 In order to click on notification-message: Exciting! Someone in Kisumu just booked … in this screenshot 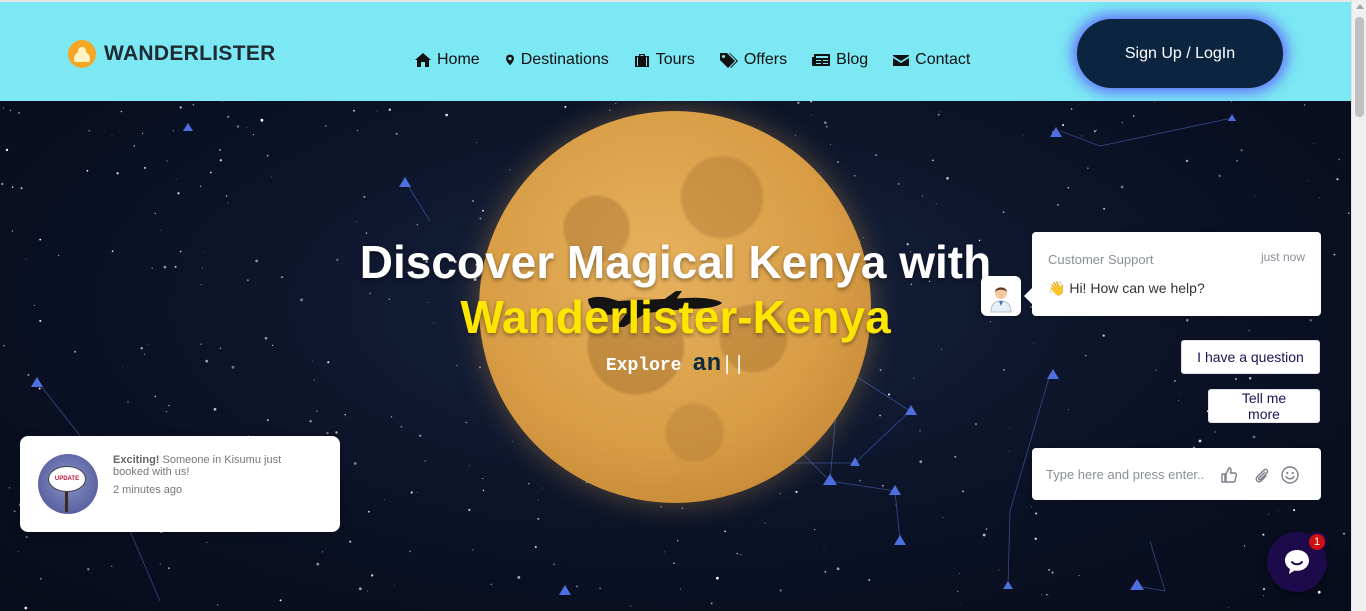, I will do `click(213, 466)`.